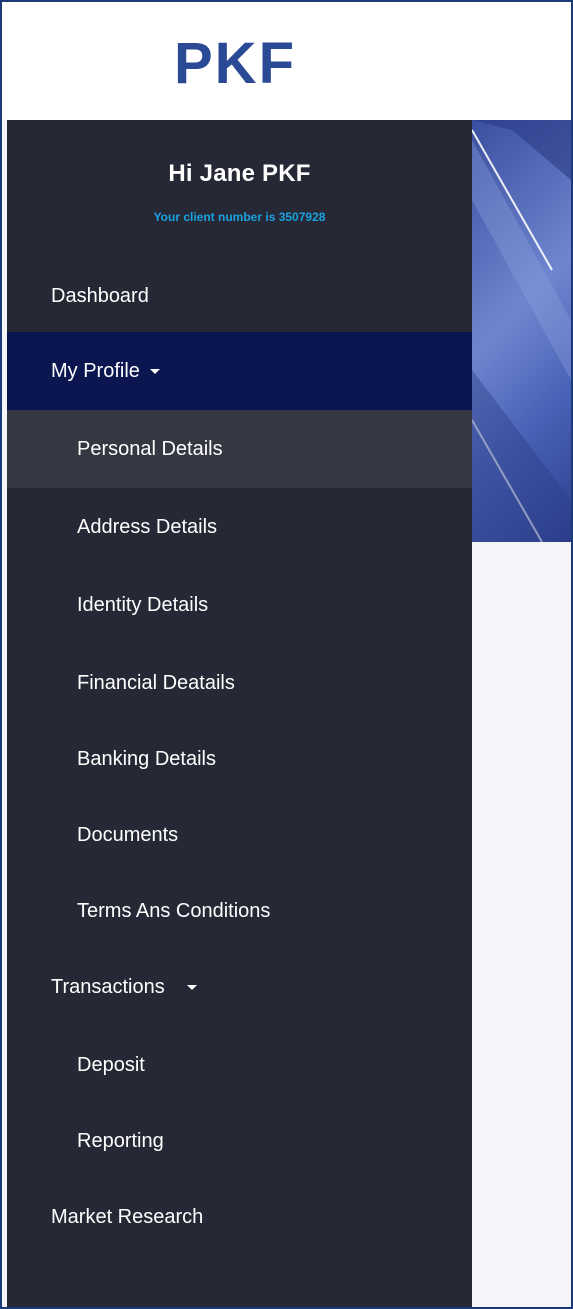  Describe the element at coordinates (239, 683) in the screenshot. I see `nav-financial-details: Financial Deatails` at that location.